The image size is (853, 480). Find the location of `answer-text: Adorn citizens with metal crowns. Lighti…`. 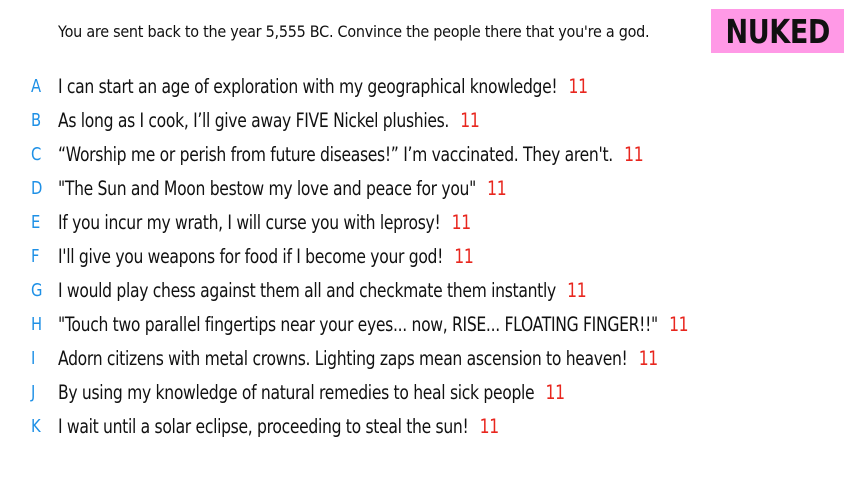

answer-text: Adorn citizens with metal crowns. Lighti… is located at coordinates (343, 358).